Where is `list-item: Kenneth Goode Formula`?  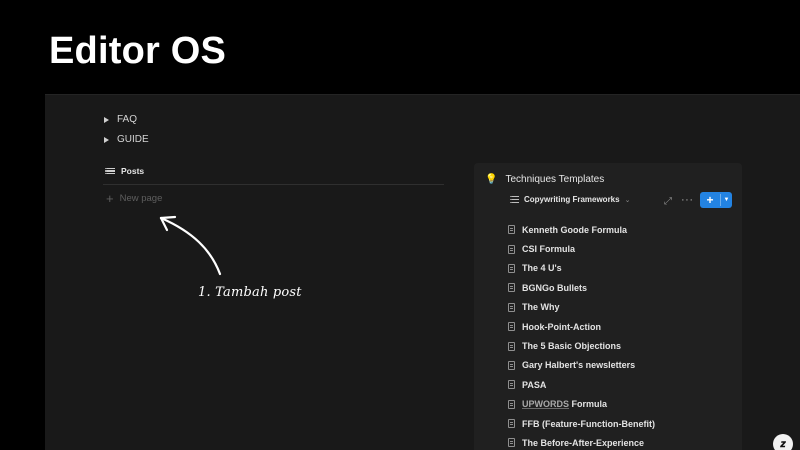 list-item: Kenneth Goode Formula is located at coordinates (581, 229).